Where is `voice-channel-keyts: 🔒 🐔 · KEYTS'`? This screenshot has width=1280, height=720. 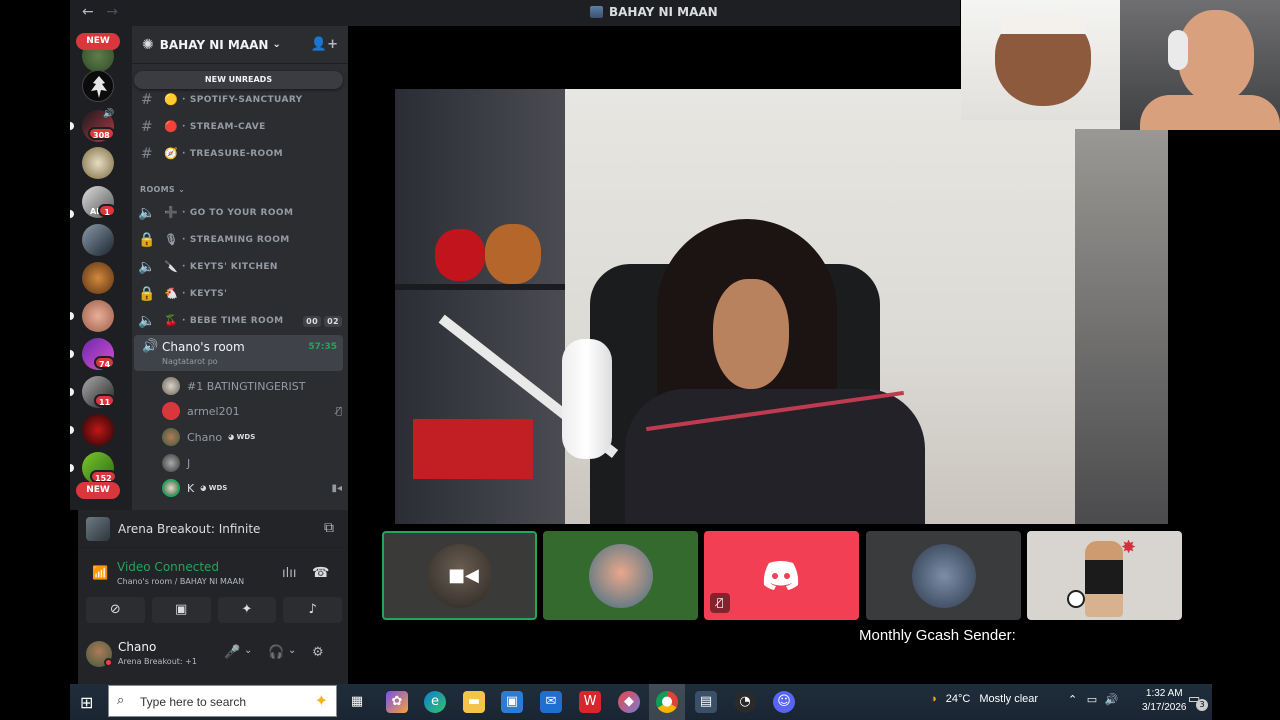 voice-channel-keyts: 🔒 🐔 · KEYTS' is located at coordinates (240, 294).